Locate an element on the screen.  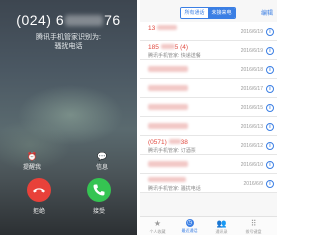
call-date: 2016/6/9 is located at coordinates (253, 184).